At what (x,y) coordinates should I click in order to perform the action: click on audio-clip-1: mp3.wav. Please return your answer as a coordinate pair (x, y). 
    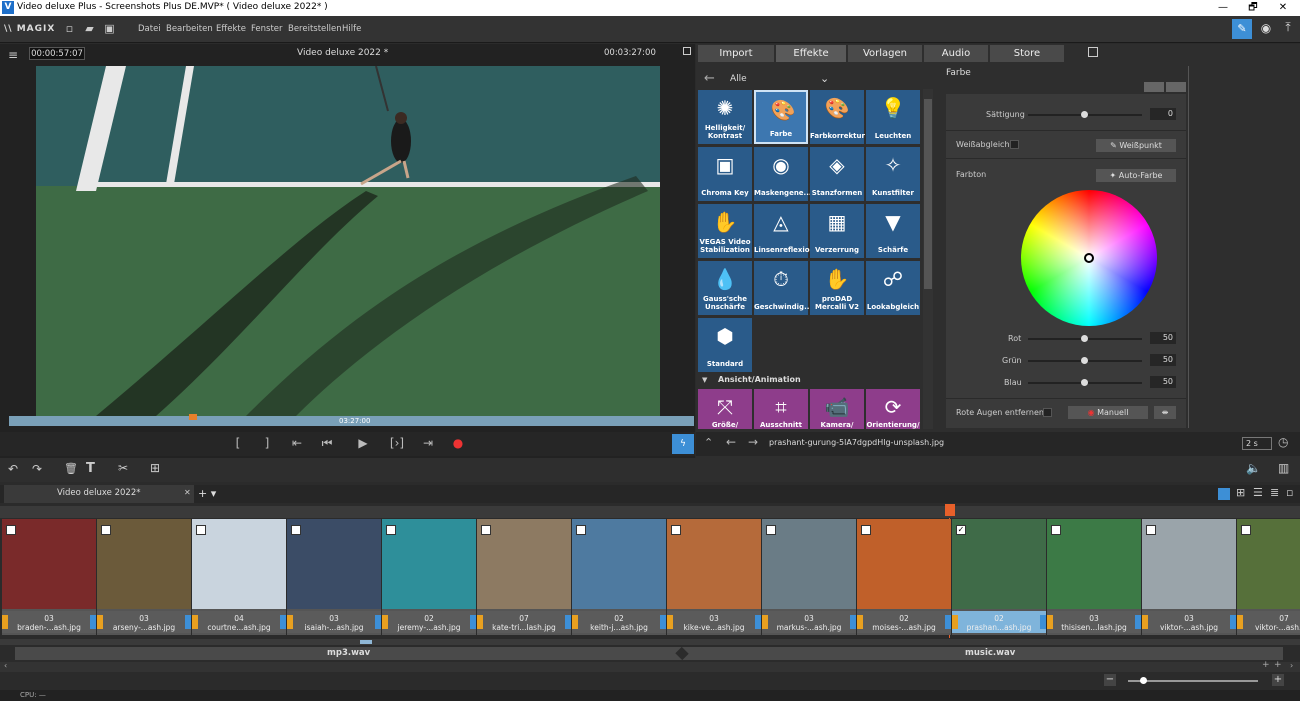
    Looking at the image, I should click on (348, 653).